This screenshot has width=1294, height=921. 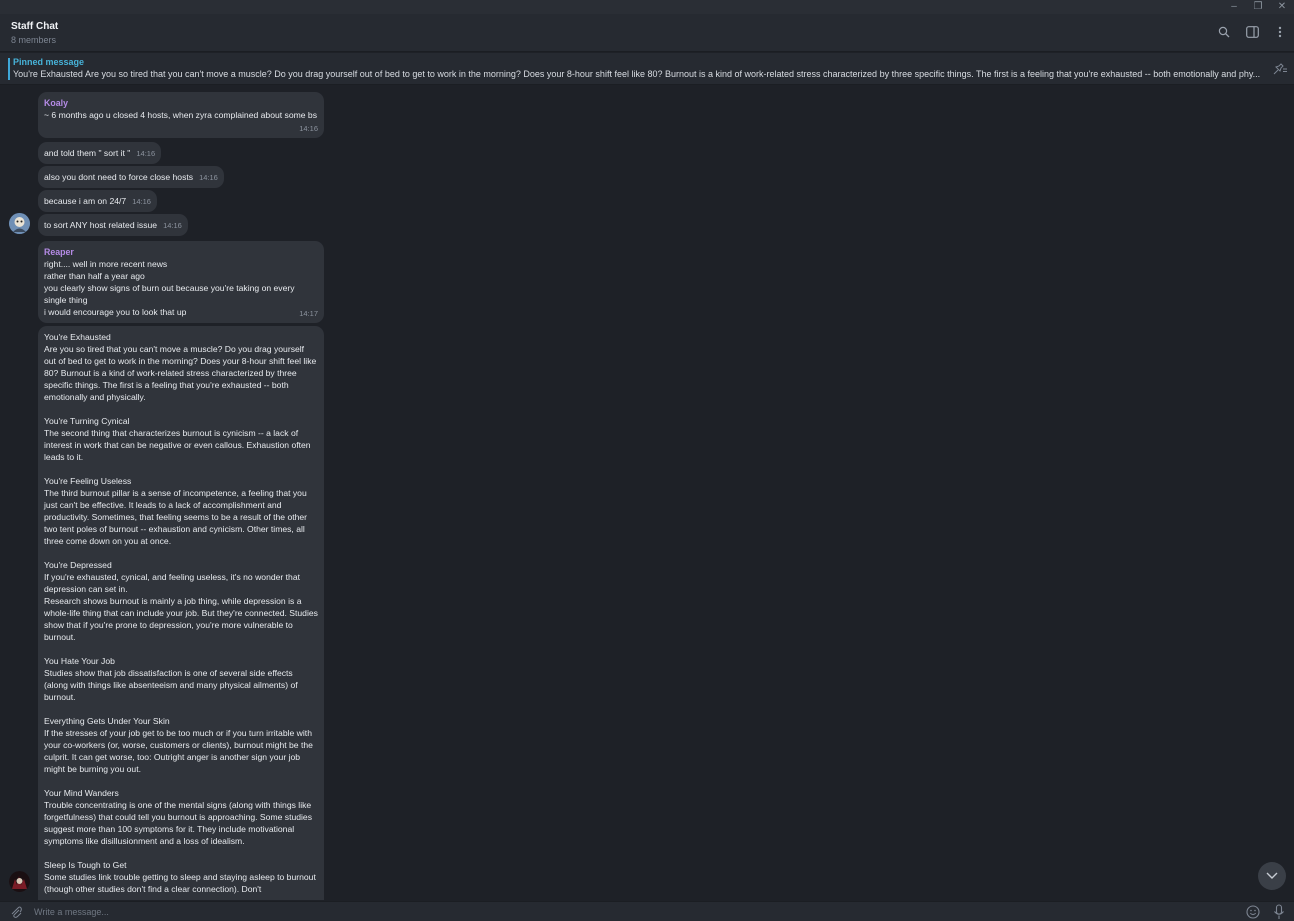 I want to click on message-bubble: because i am on 24/7 14:16, so click(x=97, y=201).